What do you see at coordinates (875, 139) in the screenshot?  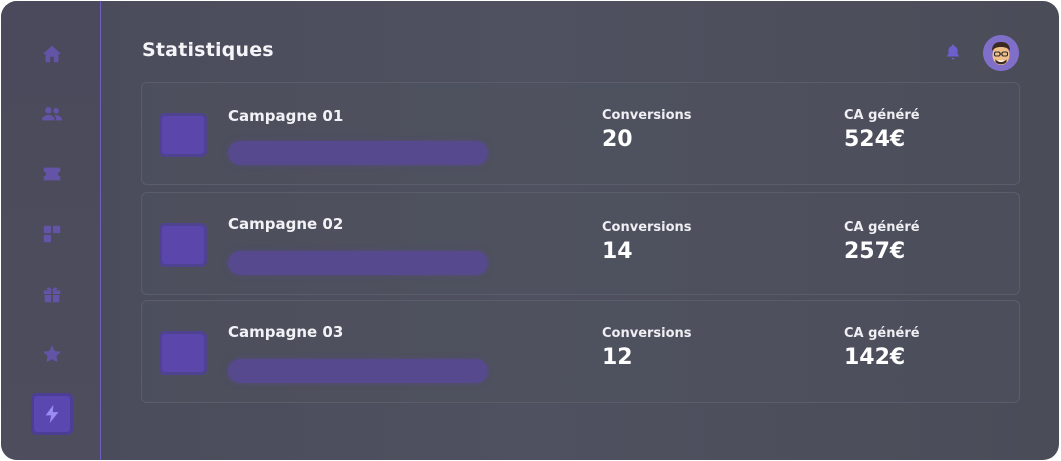 I see `revenue-value: 524€` at bounding box center [875, 139].